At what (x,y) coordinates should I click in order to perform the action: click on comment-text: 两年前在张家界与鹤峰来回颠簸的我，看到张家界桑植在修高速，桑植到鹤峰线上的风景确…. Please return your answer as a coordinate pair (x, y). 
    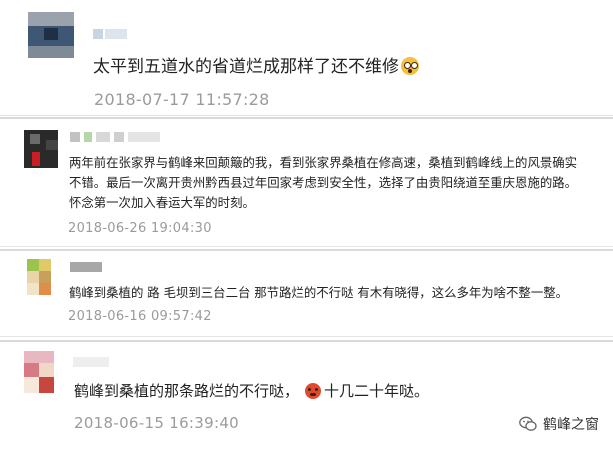
    Looking at the image, I should click on (323, 183).